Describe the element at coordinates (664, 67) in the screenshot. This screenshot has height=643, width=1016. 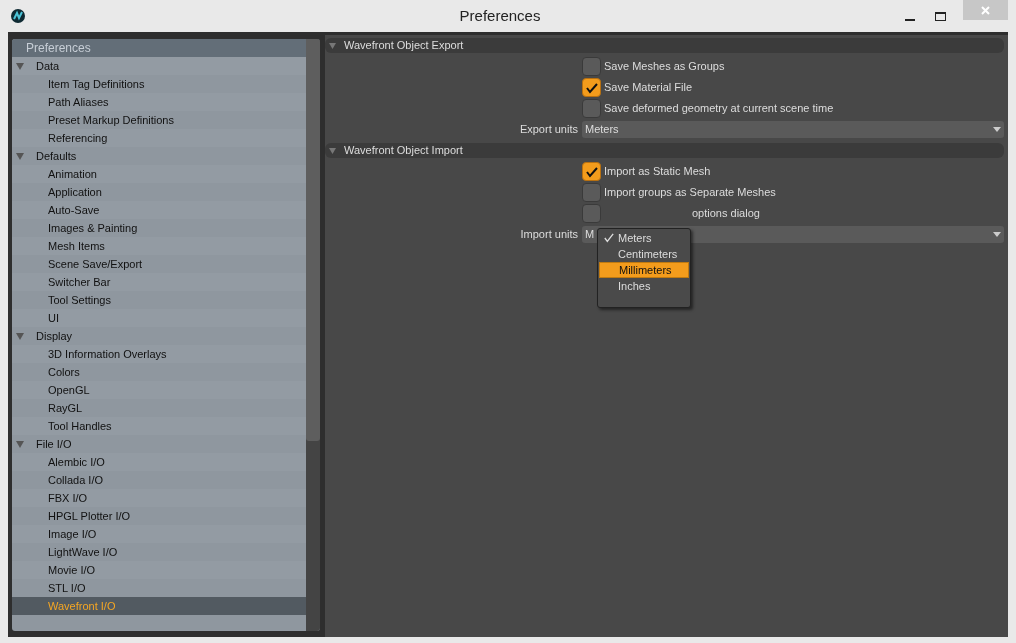
I see `checkbox-label: Save Meshes as Groups` at that location.